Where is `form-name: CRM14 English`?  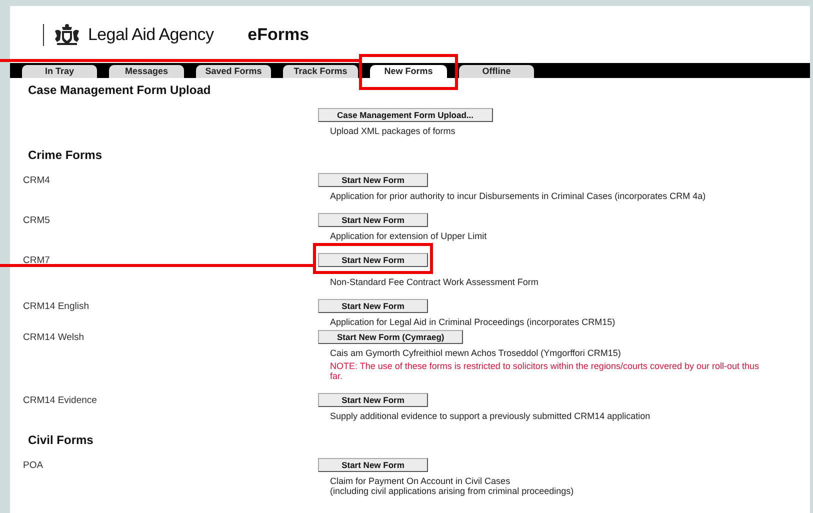 form-name: CRM14 English is located at coordinates (56, 306).